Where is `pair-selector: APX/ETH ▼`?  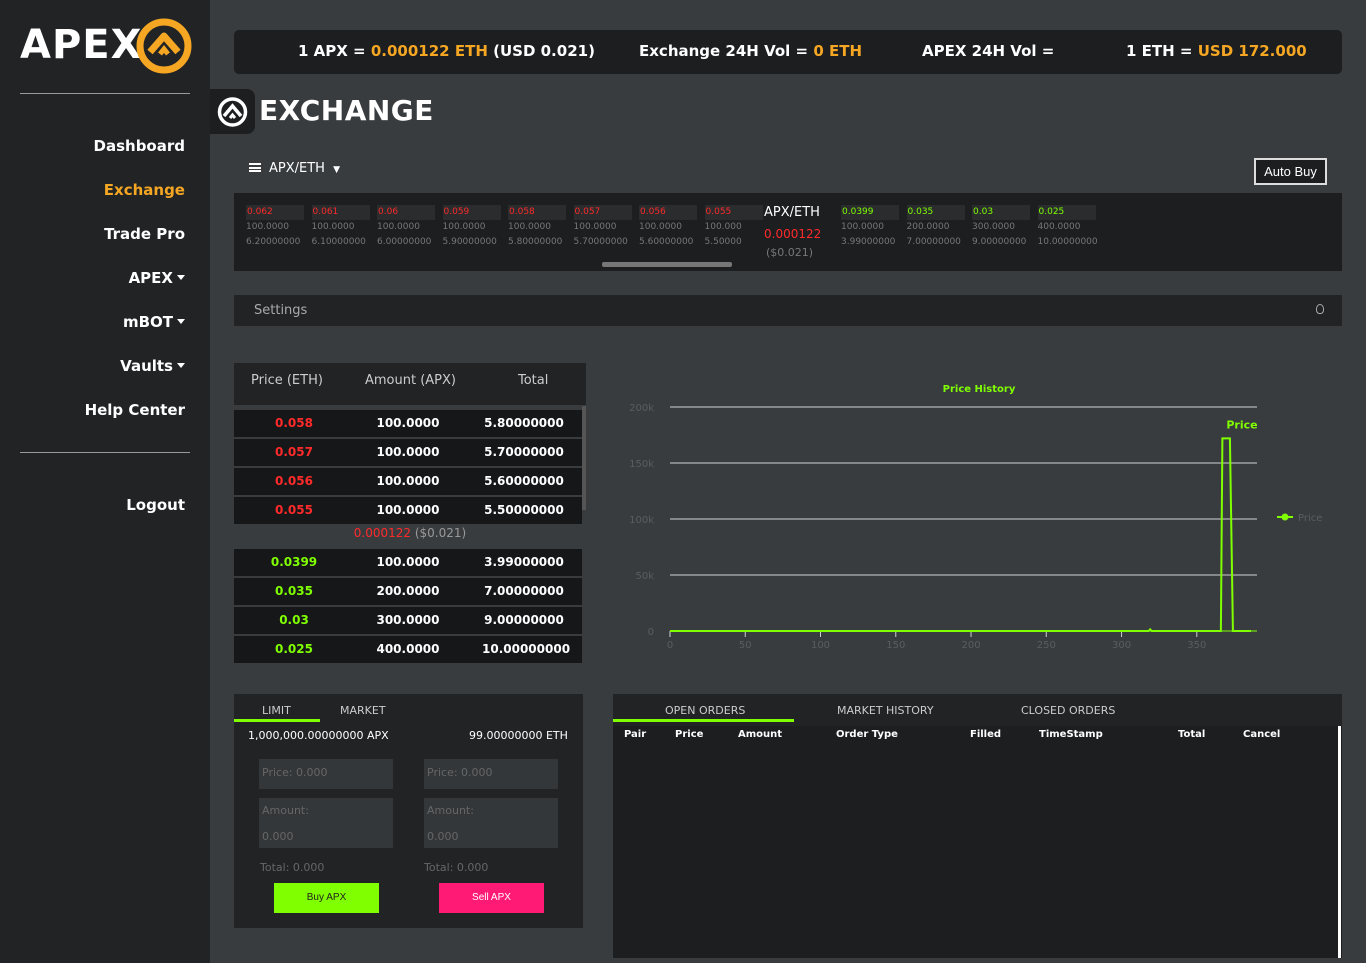
pair-selector: APX/ETH ▼ is located at coordinates (294, 168).